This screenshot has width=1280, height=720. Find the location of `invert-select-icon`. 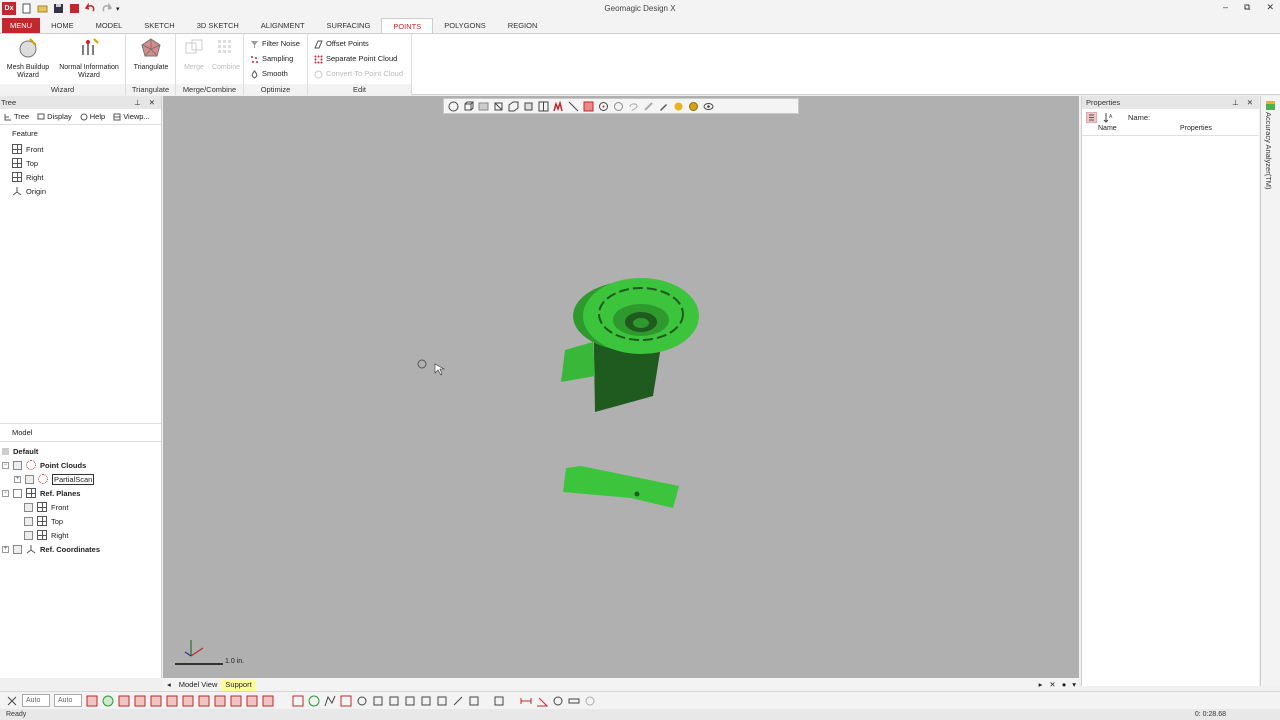

invert-select-icon is located at coordinates (458, 701).